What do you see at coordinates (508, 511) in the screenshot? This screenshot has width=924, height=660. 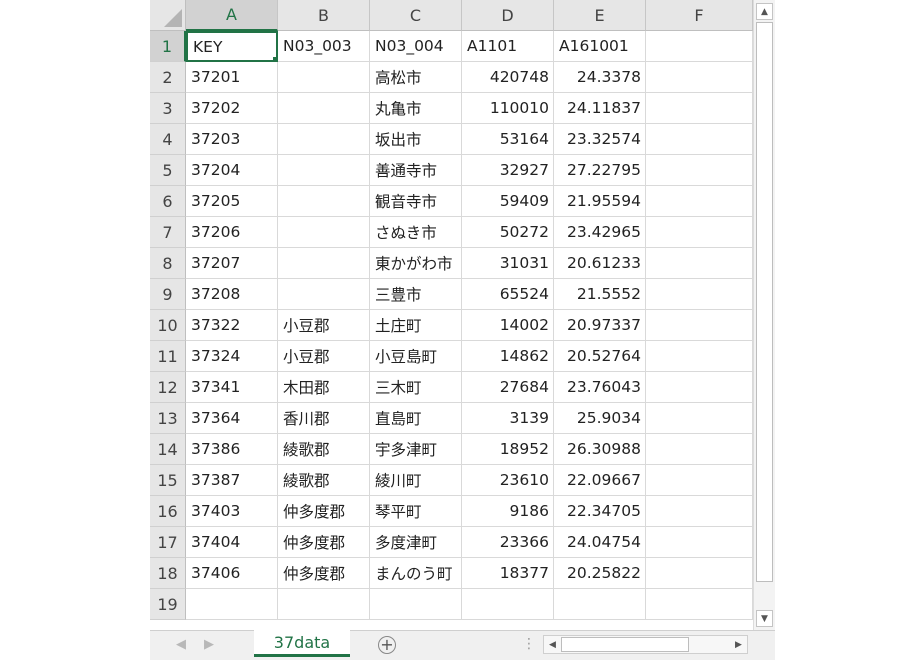 I see `cell-d16: 9186` at bounding box center [508, 511].